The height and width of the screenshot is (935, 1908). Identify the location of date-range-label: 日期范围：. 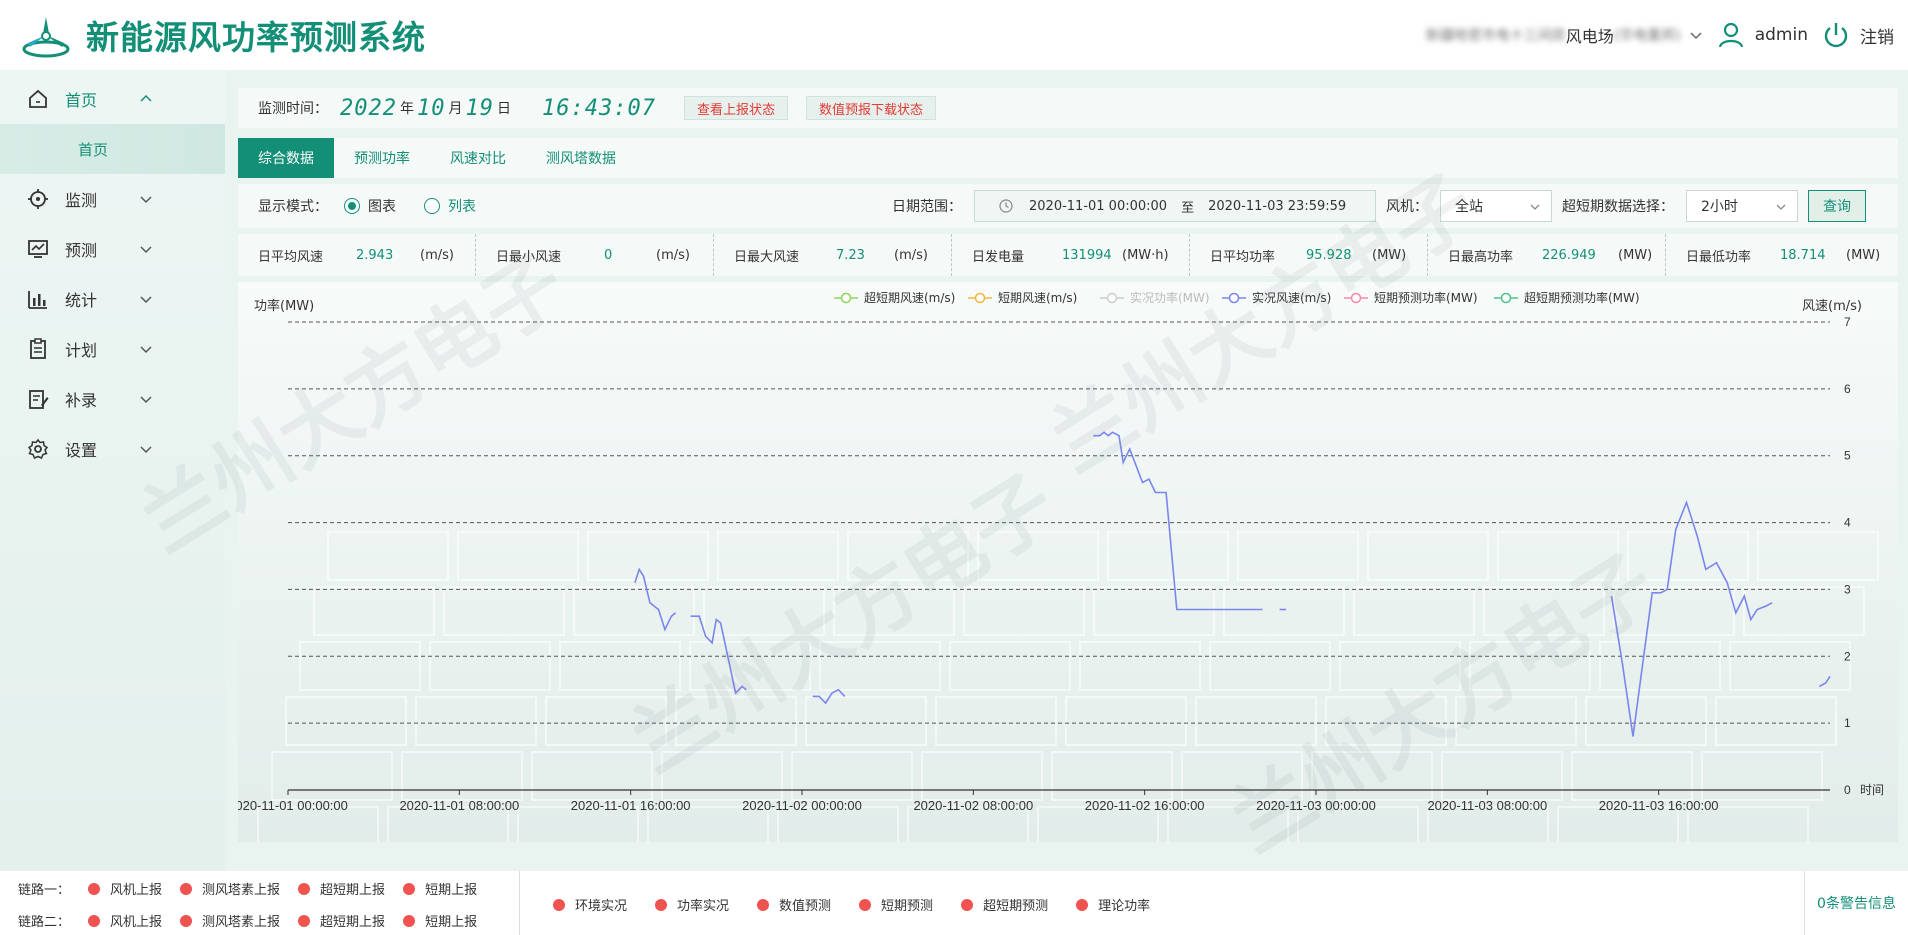
(927, 207).